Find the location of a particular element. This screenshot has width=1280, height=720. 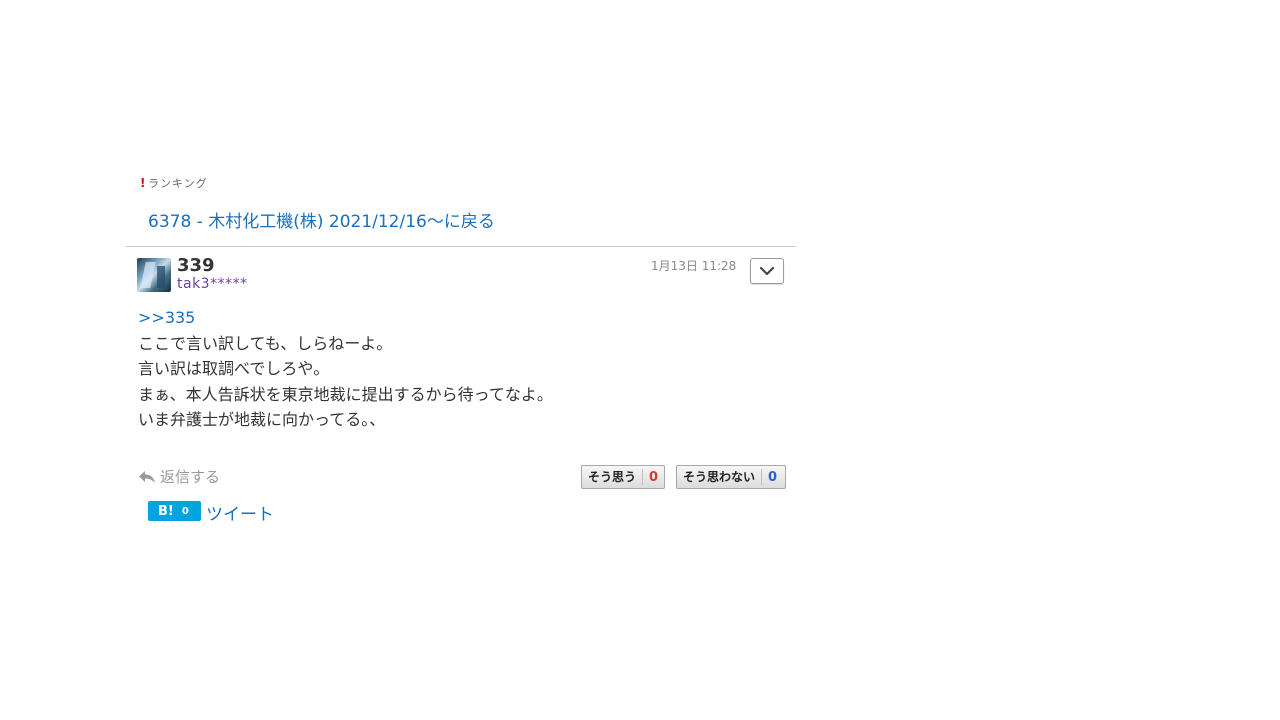

disagree-button: そう思わない 0 is located at coordinates (731, 477).